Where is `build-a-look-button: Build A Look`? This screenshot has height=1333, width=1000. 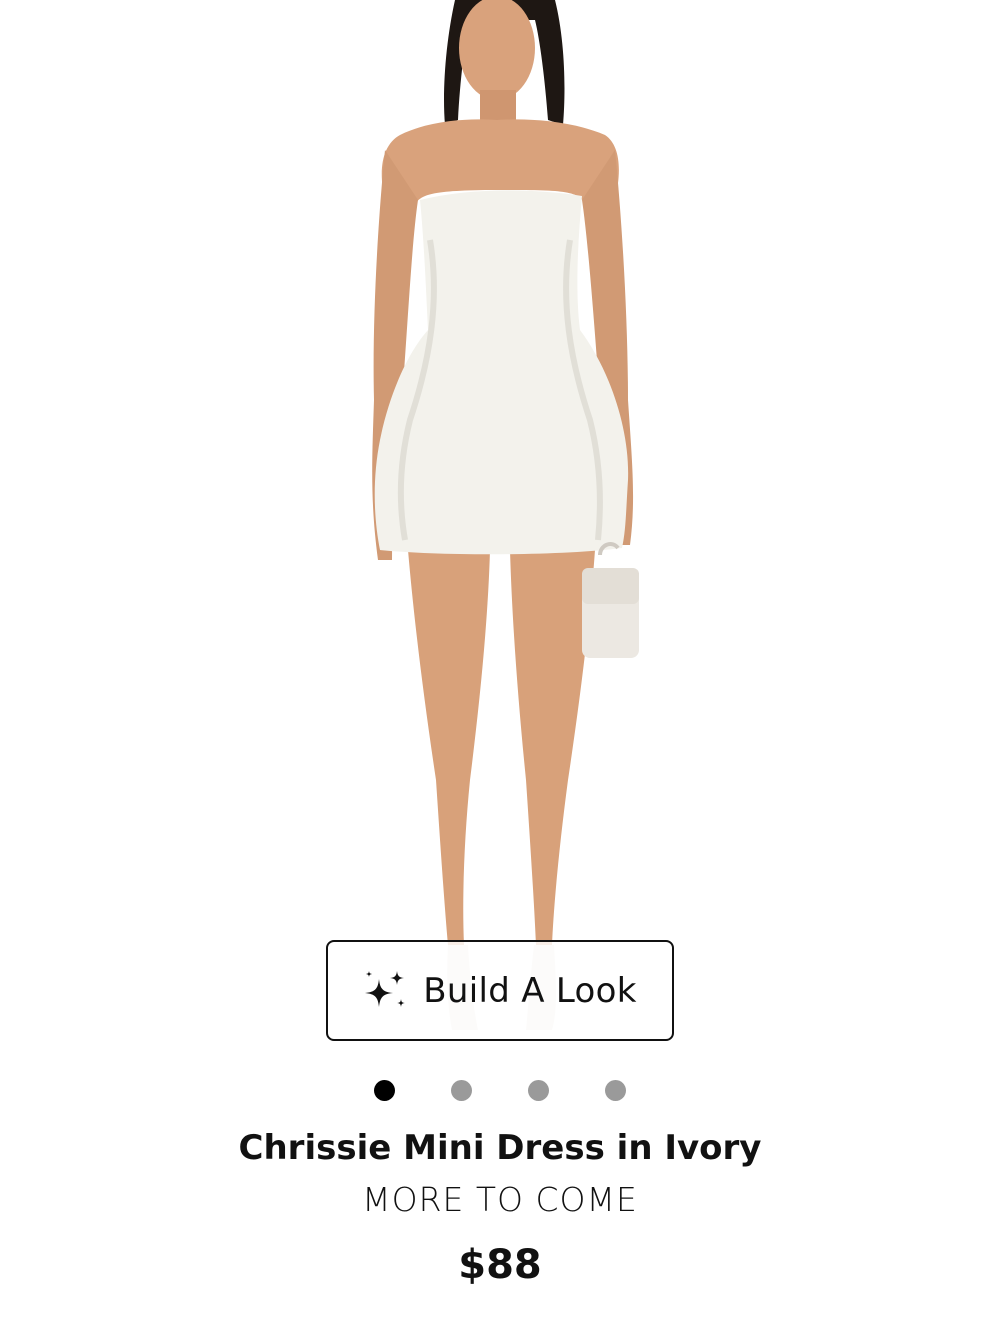
build-a-look-button: Build A Look is located at coordinates (500, 990).